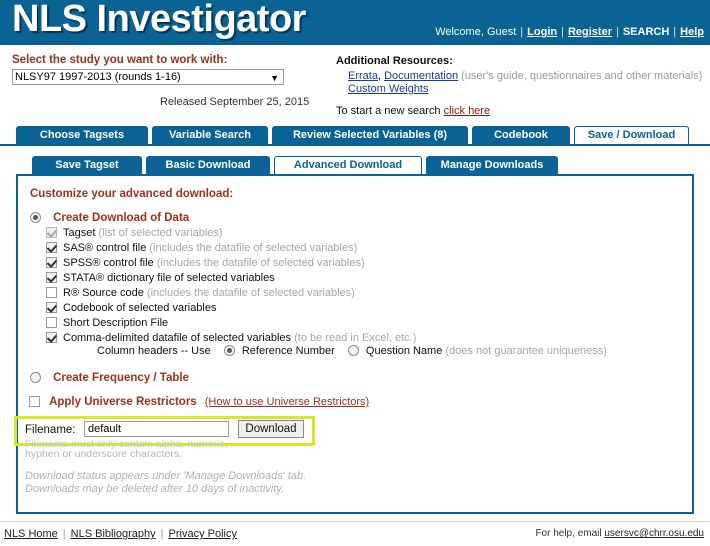  I want to click on tab-label: Review Selected Variables (8), so click(370, 135).